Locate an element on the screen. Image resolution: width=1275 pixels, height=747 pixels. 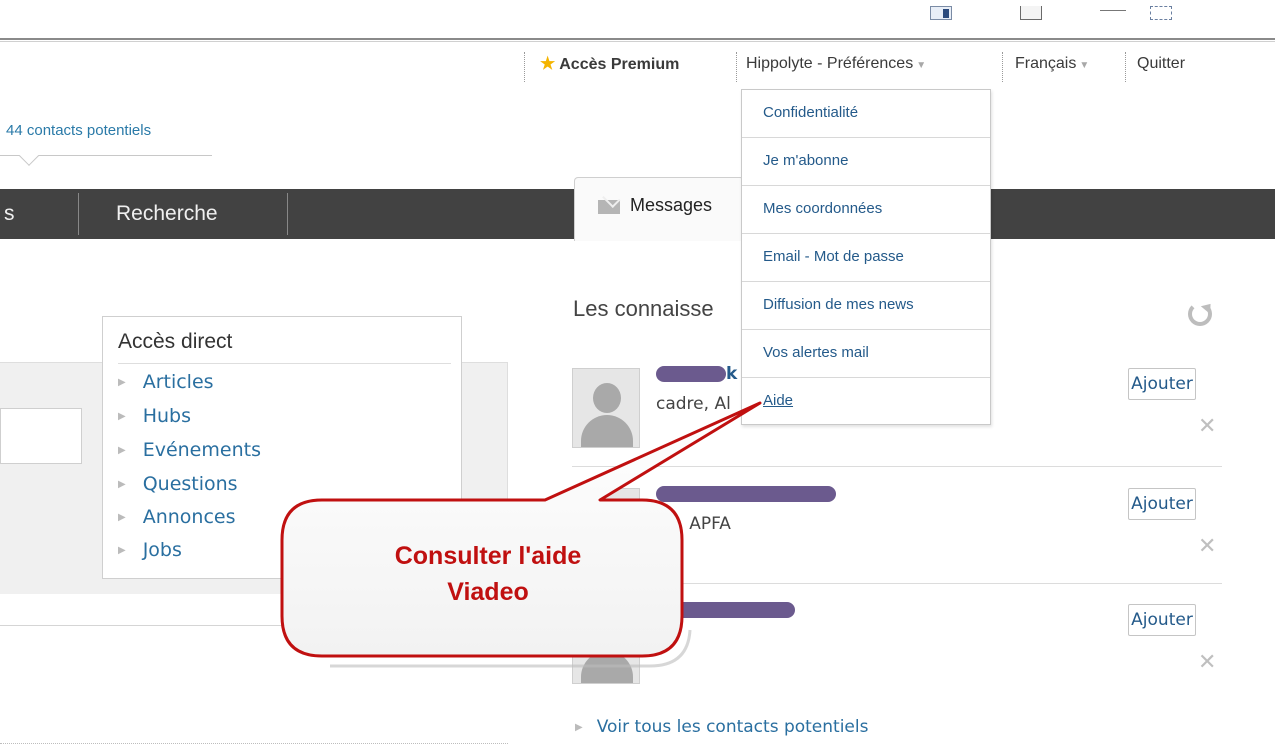
tab-messages-label: Messages is located at coordinates (671, 205).